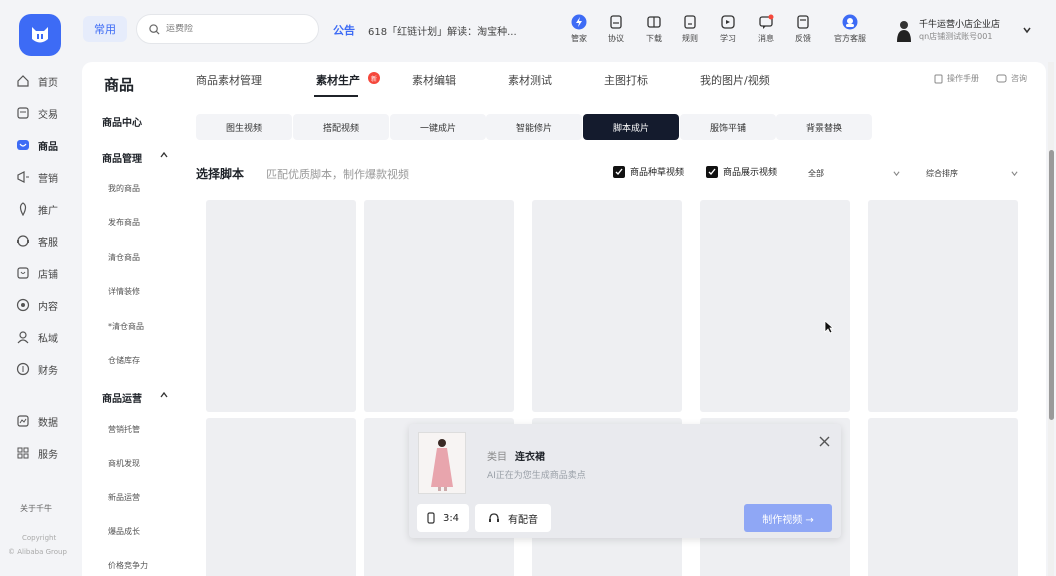  What do you see at coordinates (124, 531) in the screenshot?
I see `subnav-item: 爆品成长` at bounding box center [124, 531].